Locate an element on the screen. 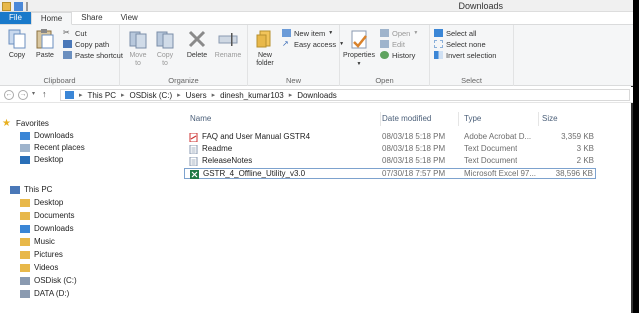  nav-item-downloads: Downloads is located at coordinates (47, 135).